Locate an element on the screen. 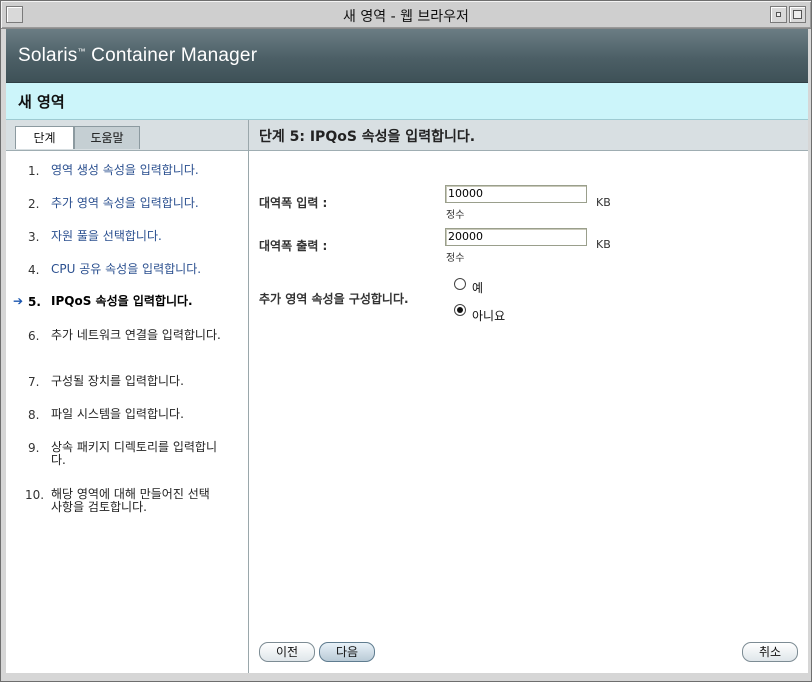 This screenshot has width=812, height=682. wizard-tabs: 단계 도움말 is located at coordinates (127, 135).